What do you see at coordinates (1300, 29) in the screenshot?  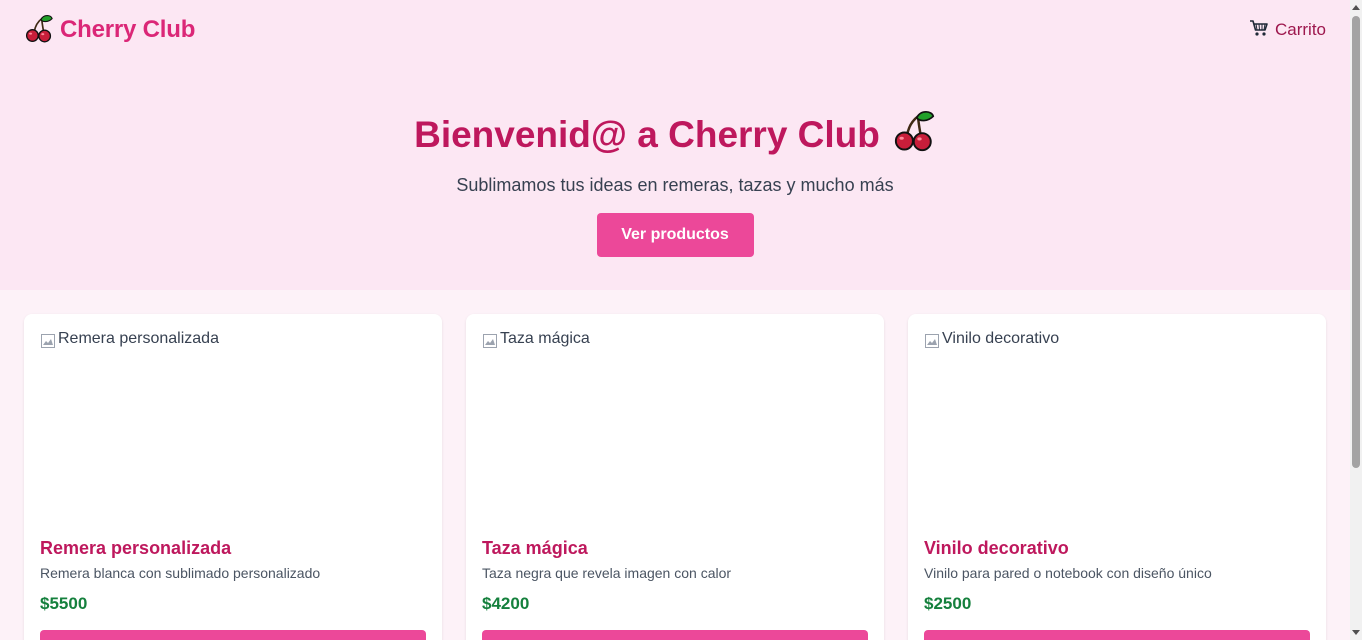 I see `cart-label: Carrito` at bounding box center [1300, 29].